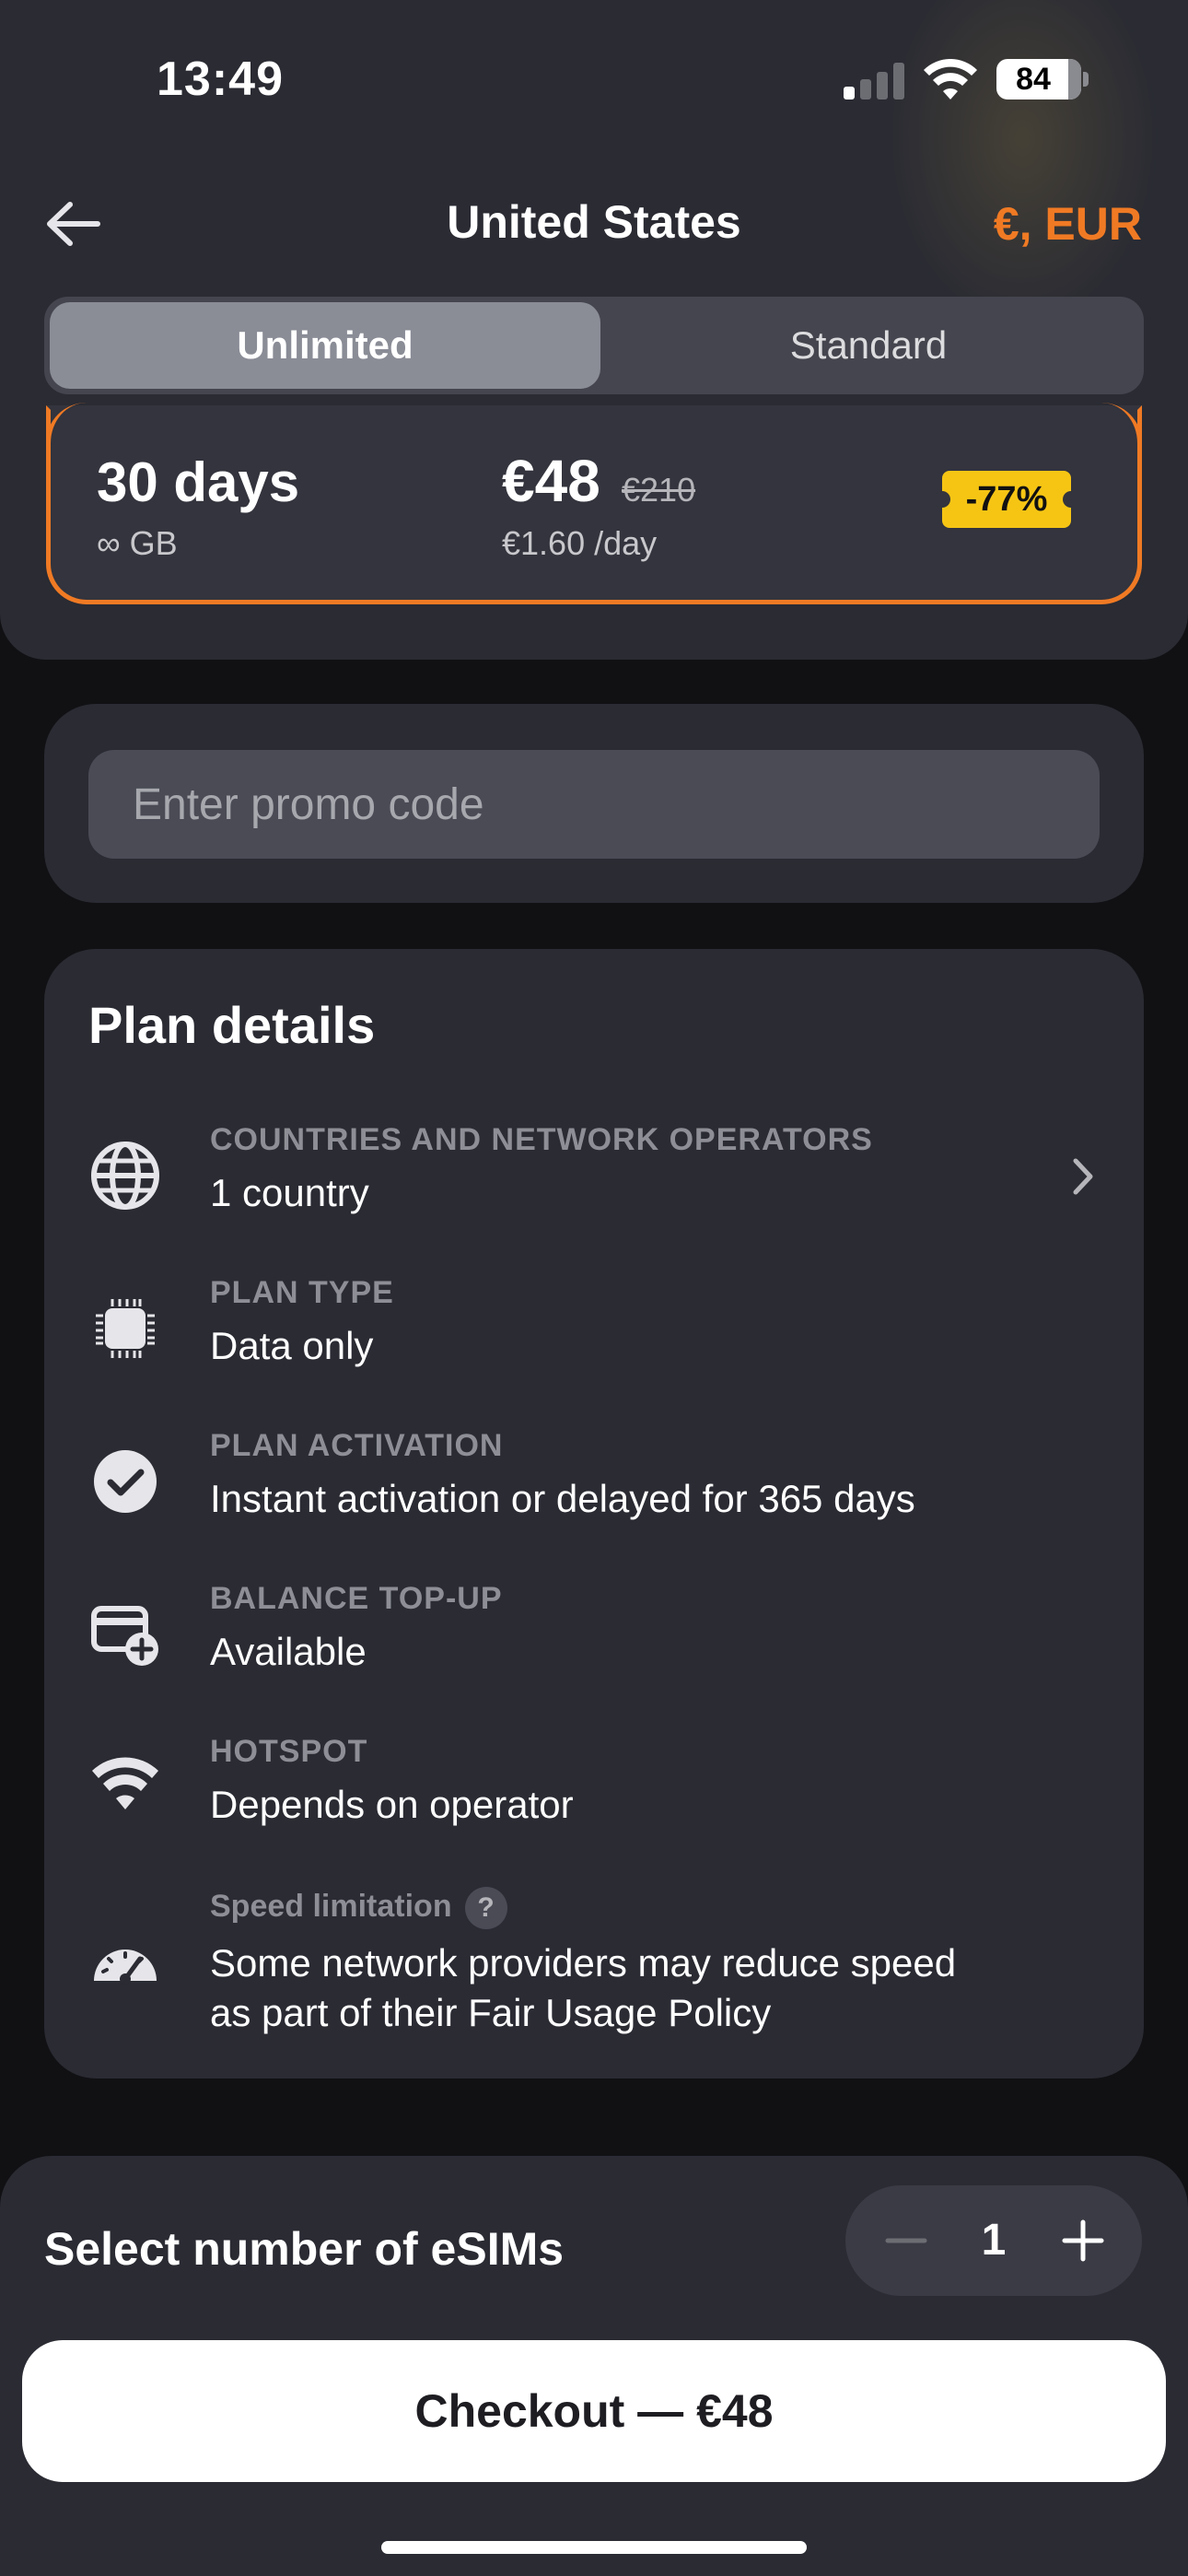 This screenshot has width=1188, height=2576. I want to click on detail-row-top-up: BALANCE TOP-UP Available, so click(594, 1641).